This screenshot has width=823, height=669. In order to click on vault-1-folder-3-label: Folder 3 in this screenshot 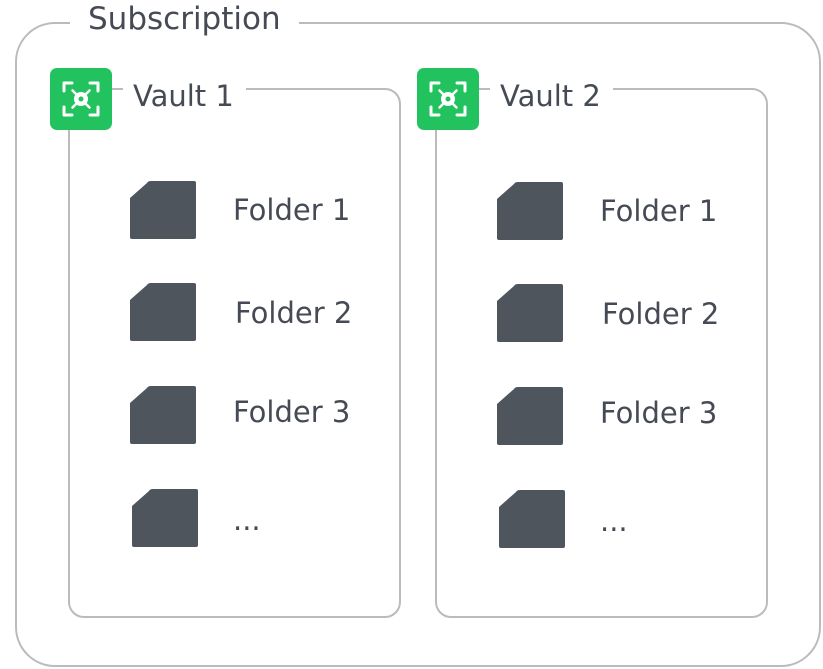, I will do `click(292, 412)`.